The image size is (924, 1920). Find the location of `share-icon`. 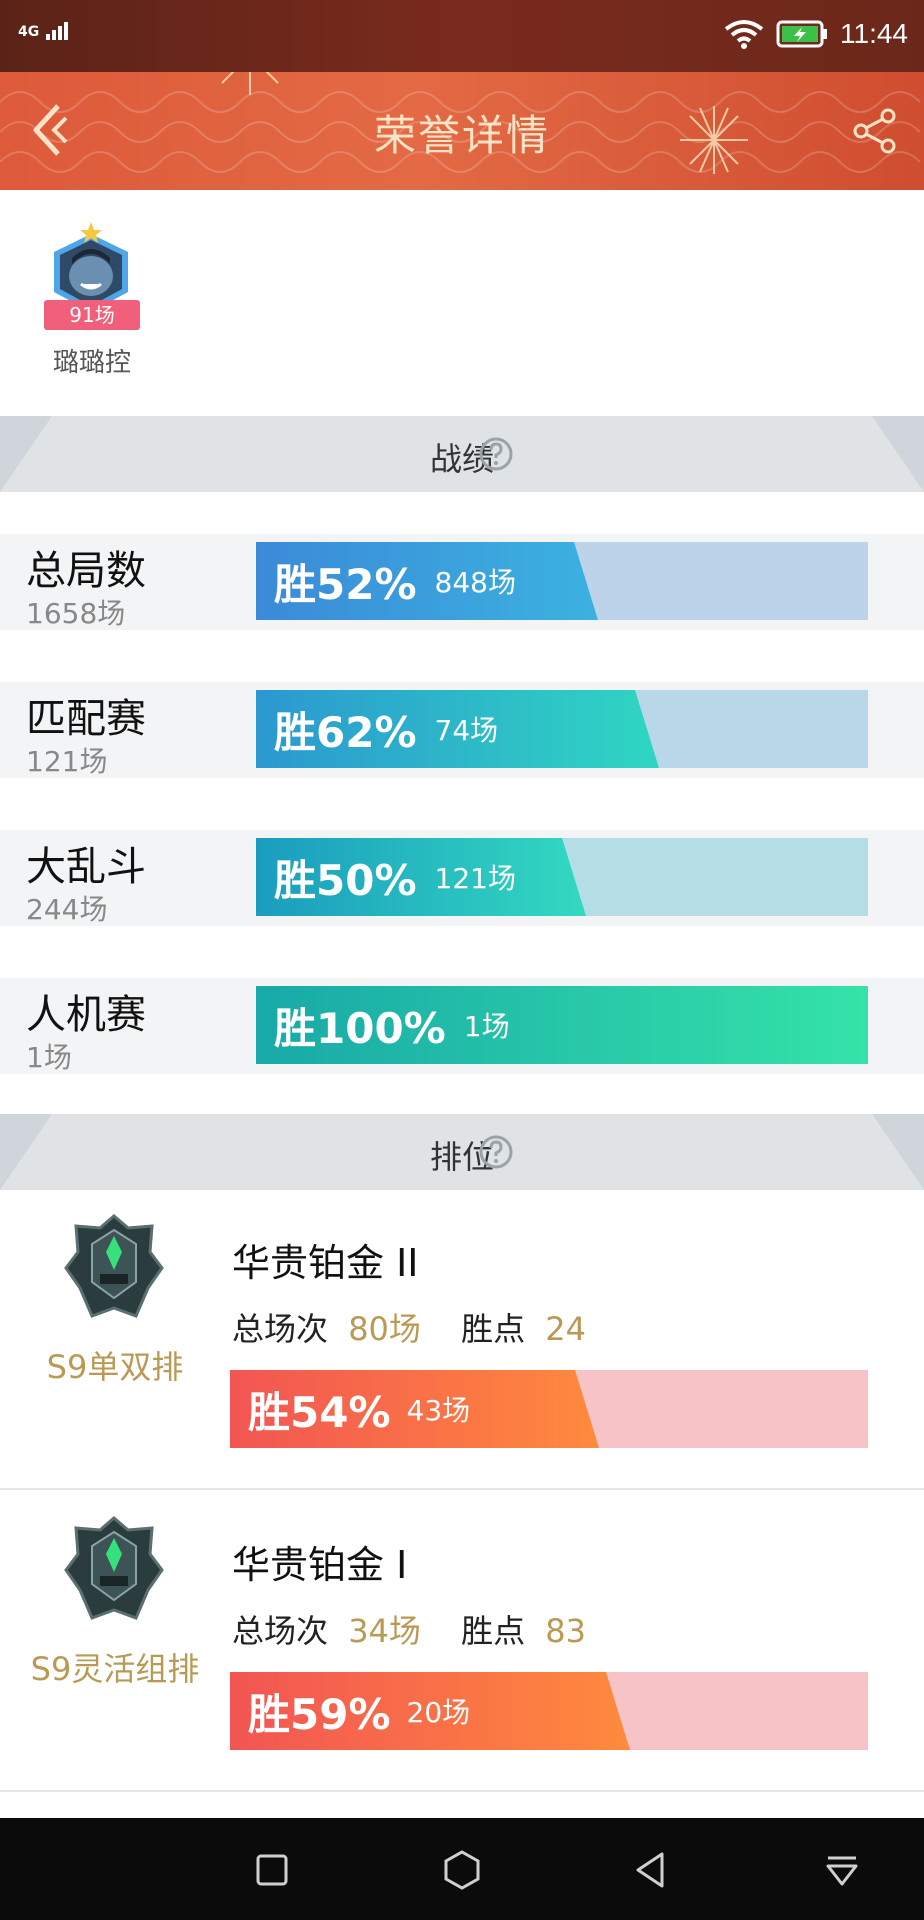

share-icon is located at coordinates (874, 131).